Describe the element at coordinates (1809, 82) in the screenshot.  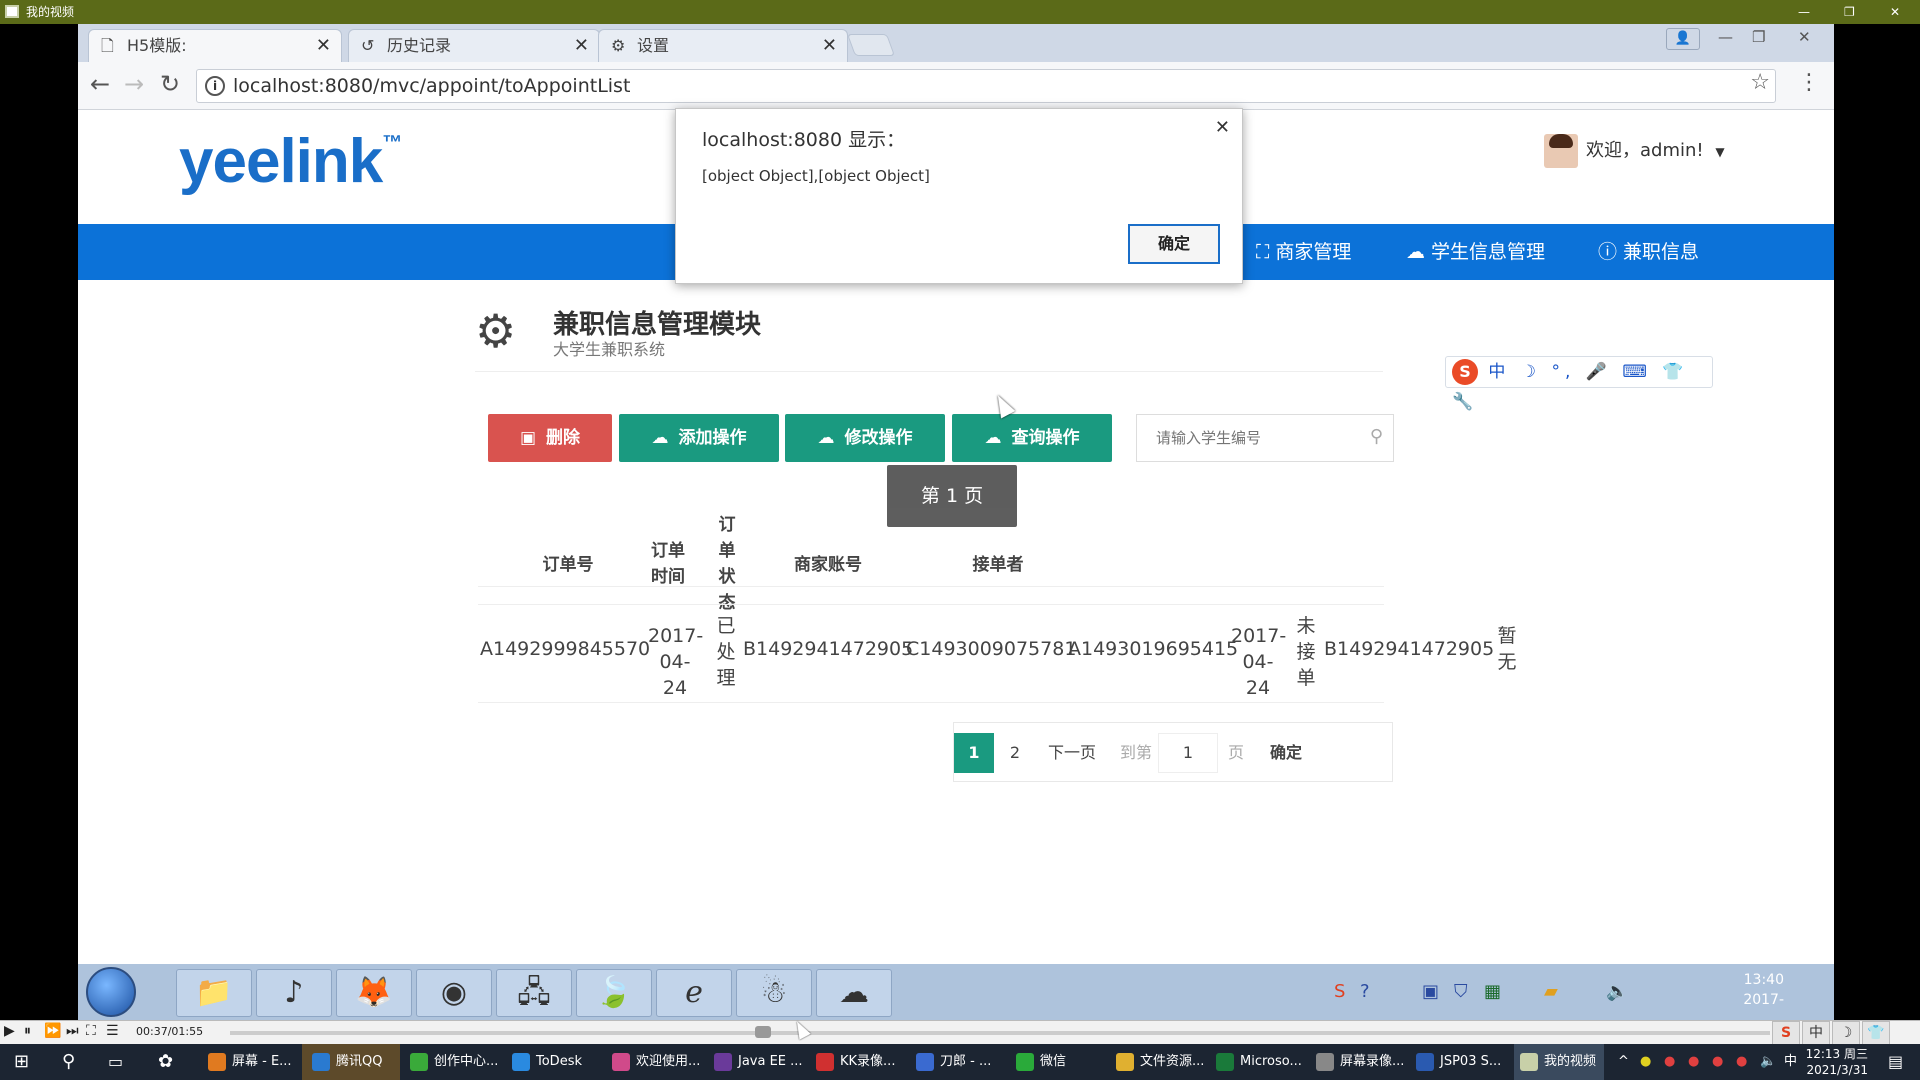
I see `menu-icon: ⋮` at that location.